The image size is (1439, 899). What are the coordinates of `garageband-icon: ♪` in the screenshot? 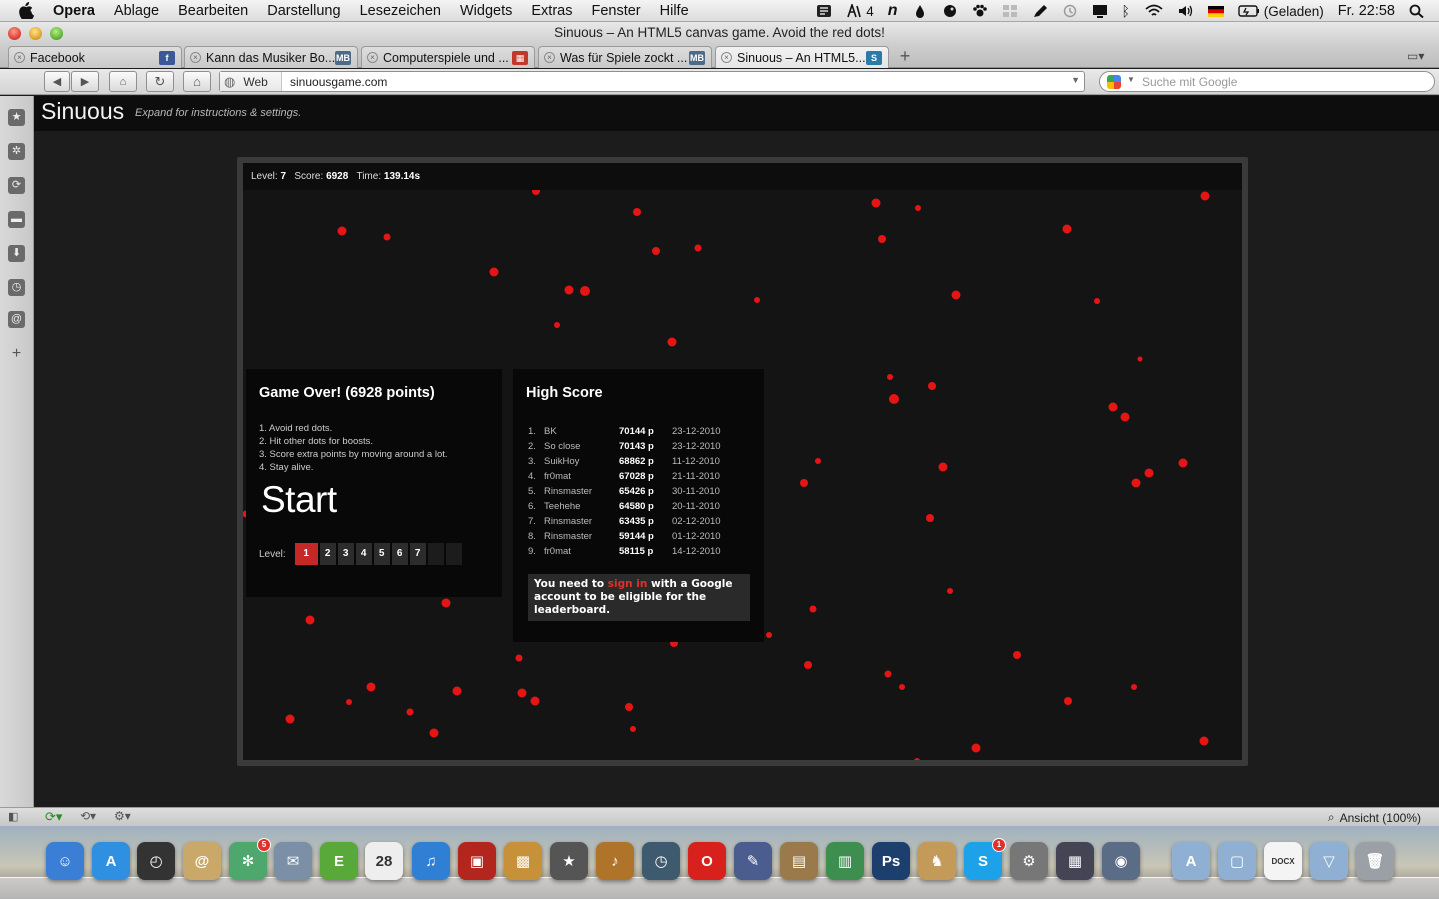 It's located at (615, 861).